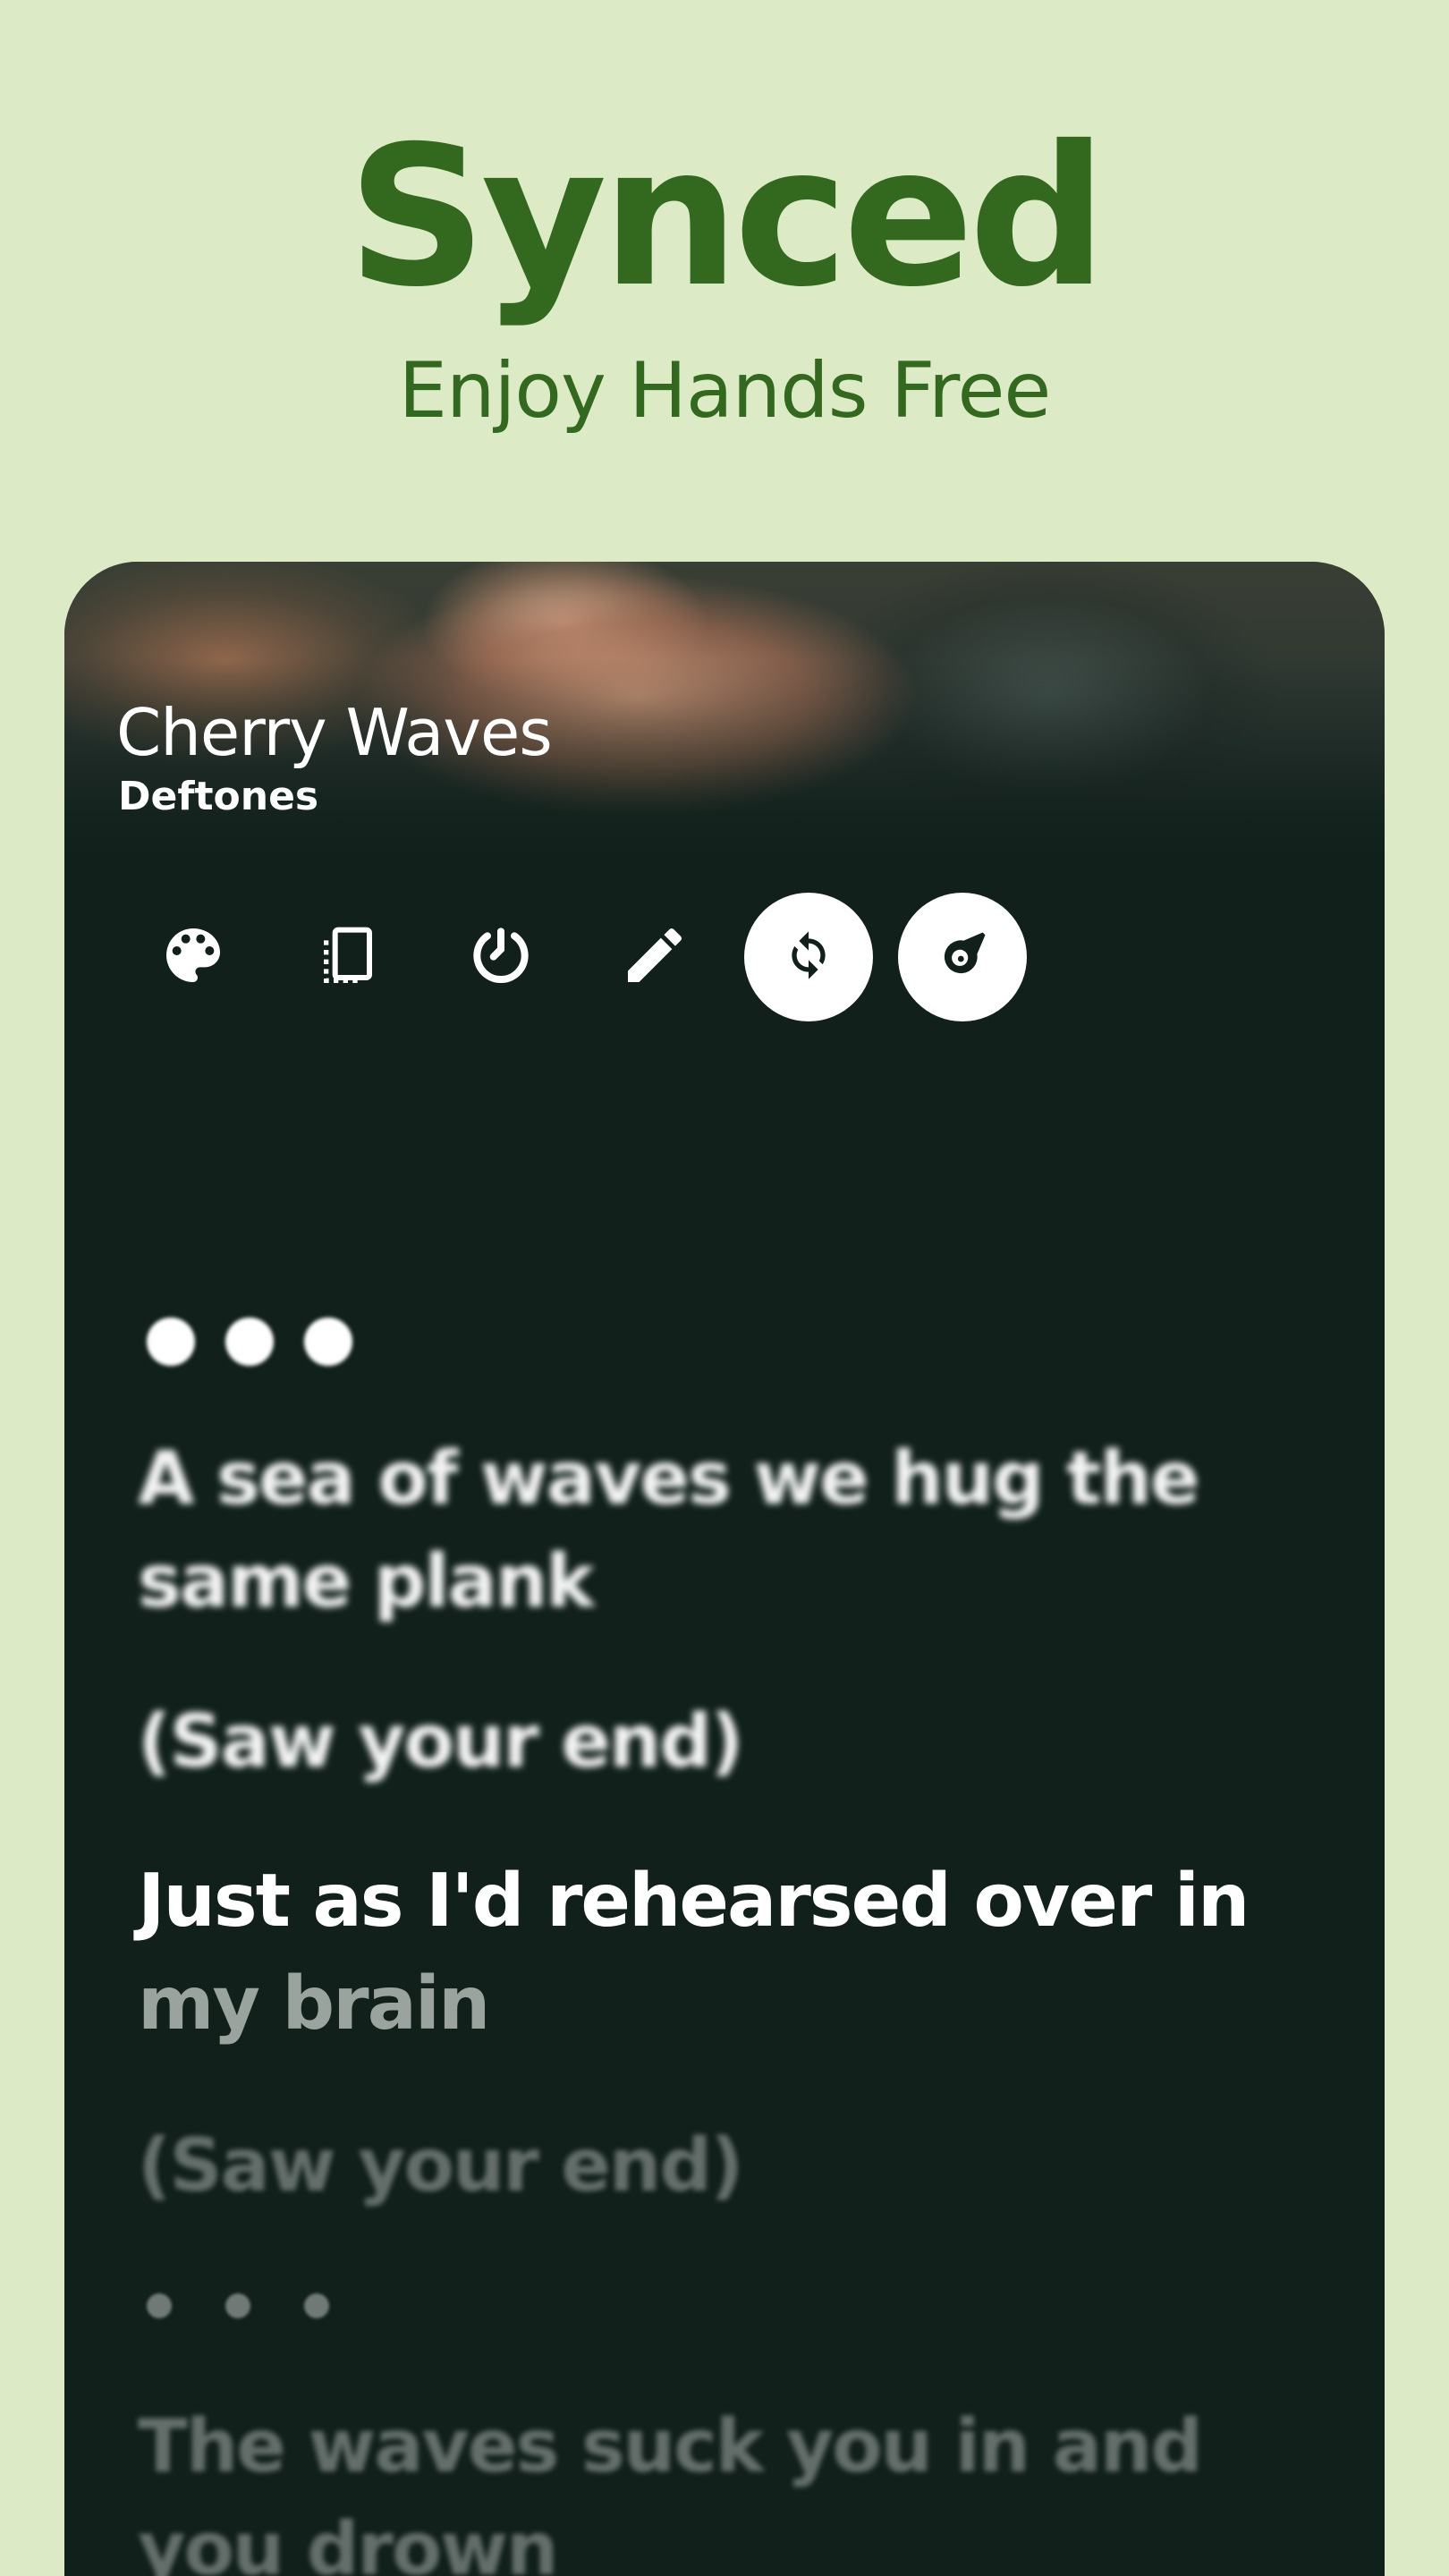  What do you see at coordinates (728, 2485) in the screenshot?
I see `lyric-line: The waves suck you in and you drown` at bounding box center [728, 2485].